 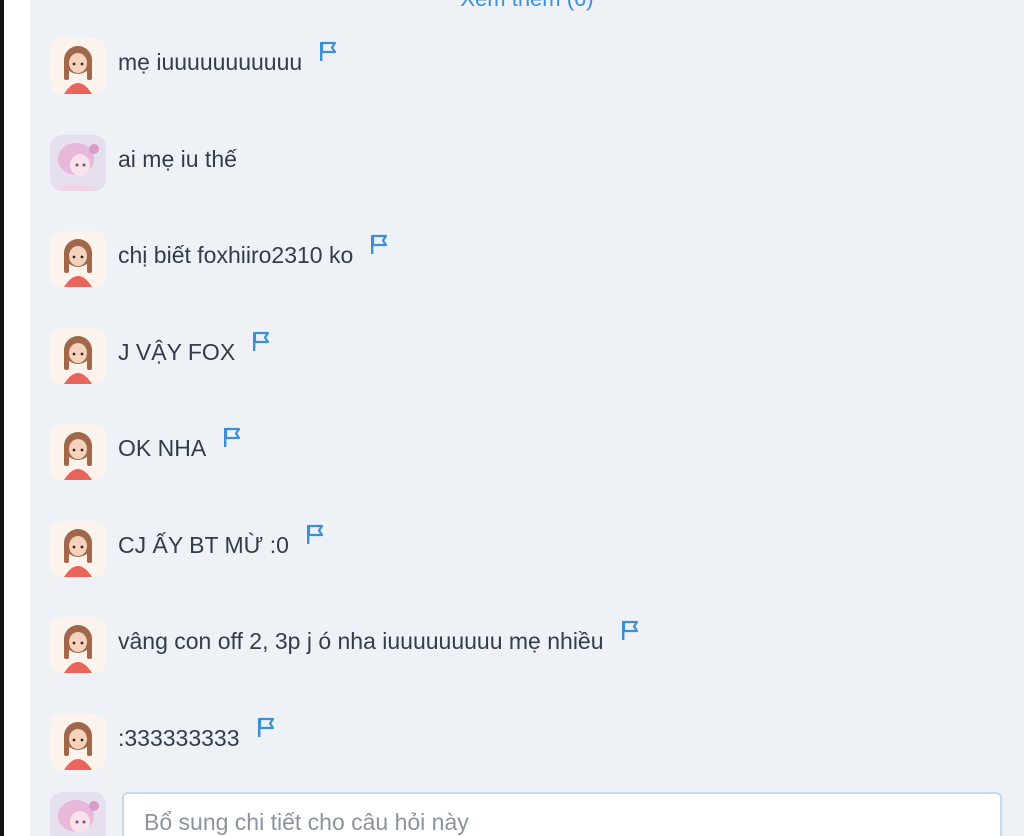 I want to click on comment-item: J VẬY FOX, so click(x=160, y=356).